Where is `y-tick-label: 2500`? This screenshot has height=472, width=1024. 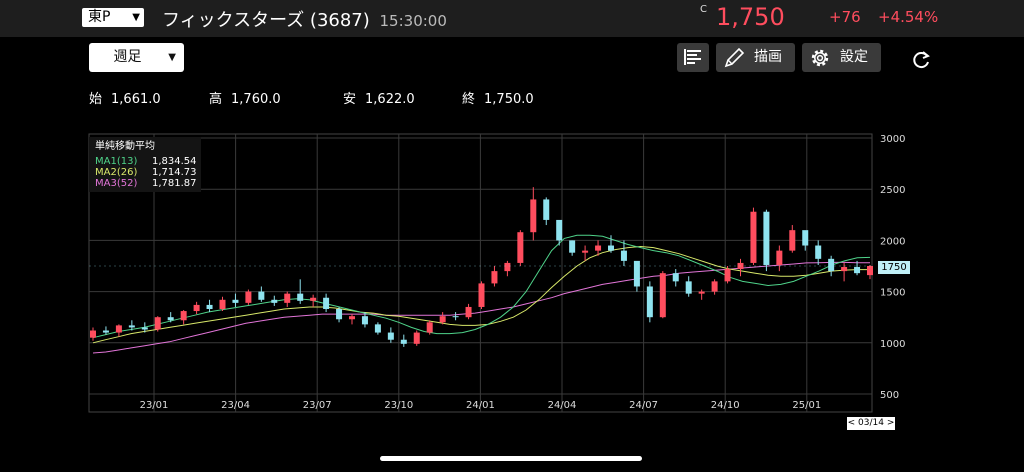
y-tick-label: 2500 is located at coordinates (892, 190).